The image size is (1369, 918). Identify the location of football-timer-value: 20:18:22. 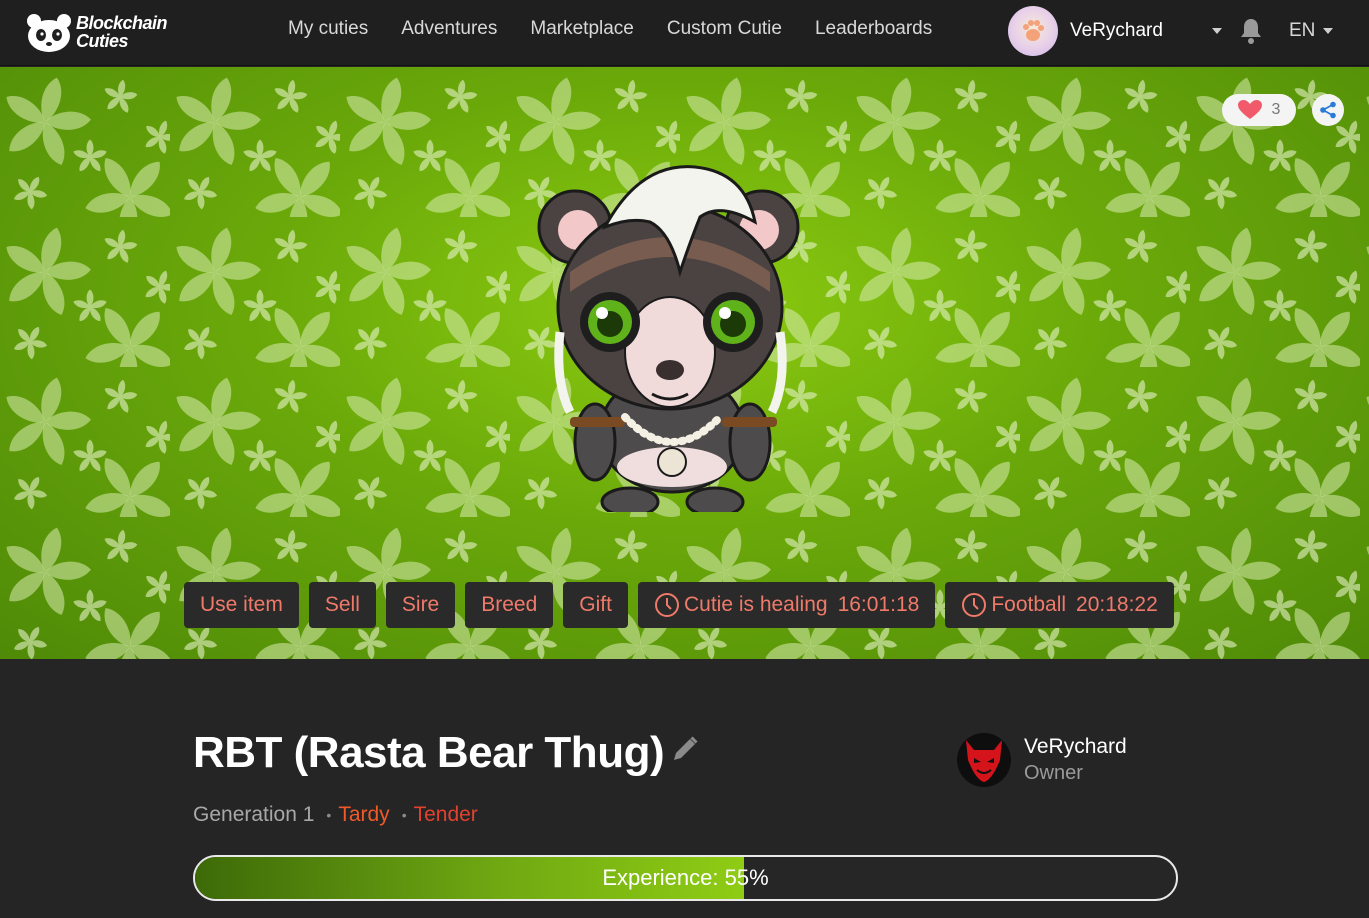
(1117, 604).